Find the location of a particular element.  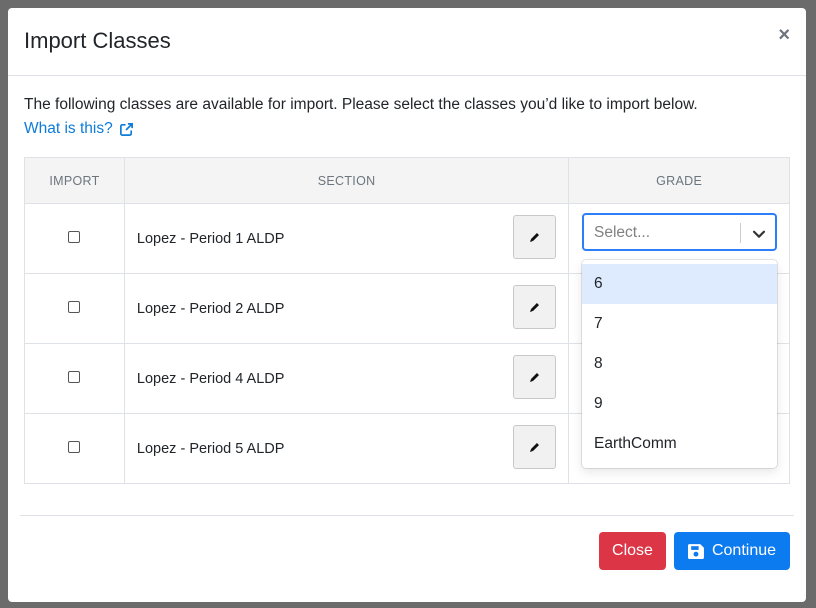

continue-button: Continue is located at coordinates (732, 551).